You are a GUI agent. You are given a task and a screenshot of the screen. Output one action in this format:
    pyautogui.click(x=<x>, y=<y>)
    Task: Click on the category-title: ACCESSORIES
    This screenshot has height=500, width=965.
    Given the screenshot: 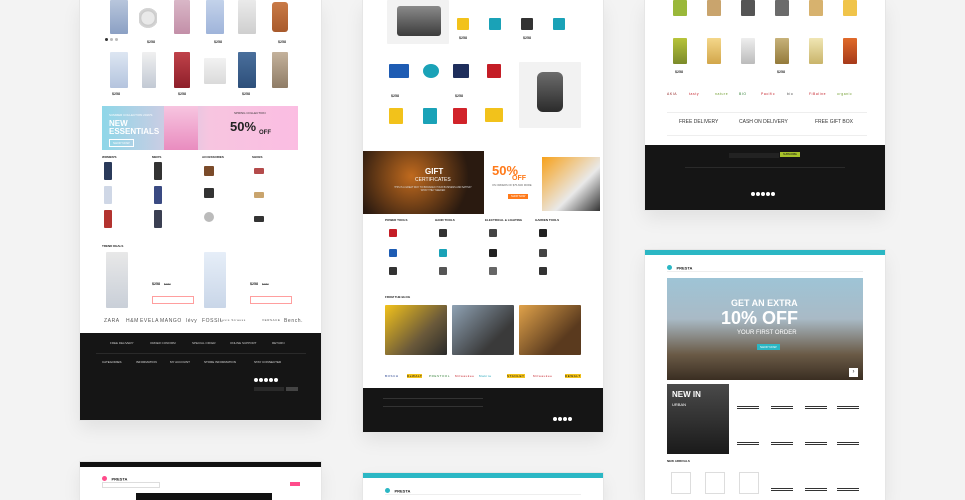 What is the action you would take?
    pyautogui.click(x=213, y=157)
    